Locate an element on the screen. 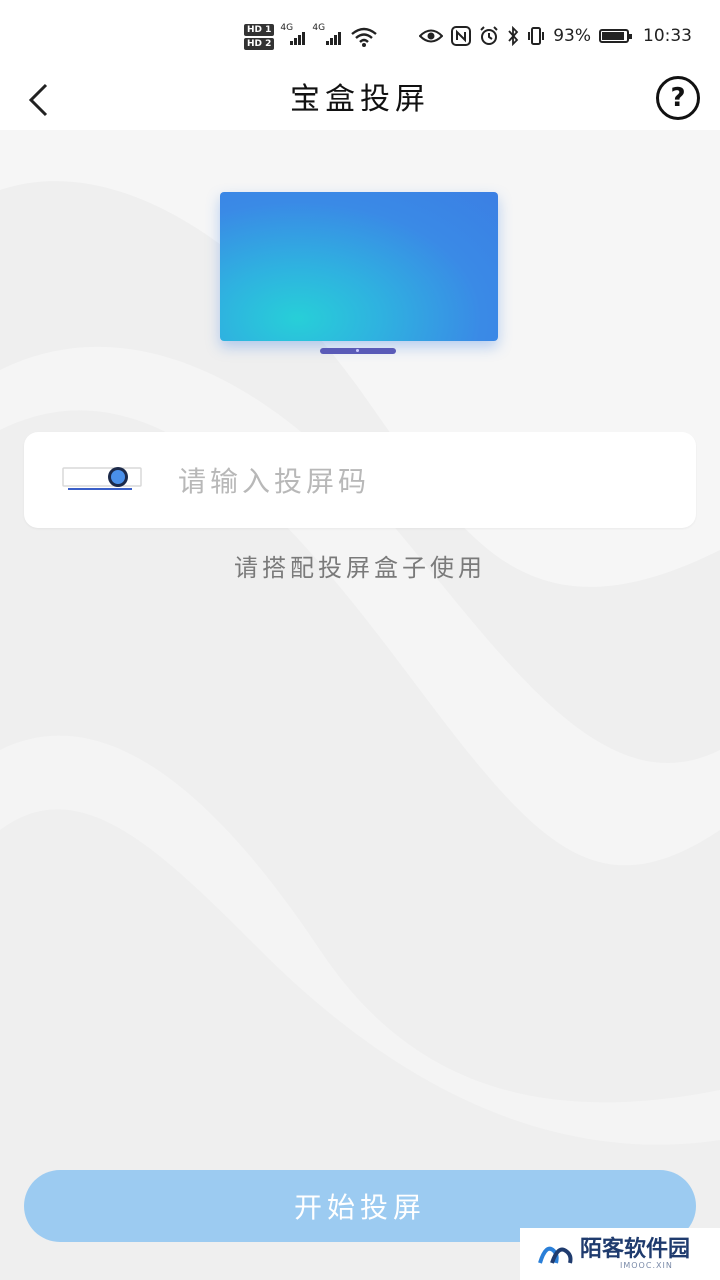 Image resolution: width=720 pixels, height=1280 pixels. help-button: ? is located at coordinates (678, 98).